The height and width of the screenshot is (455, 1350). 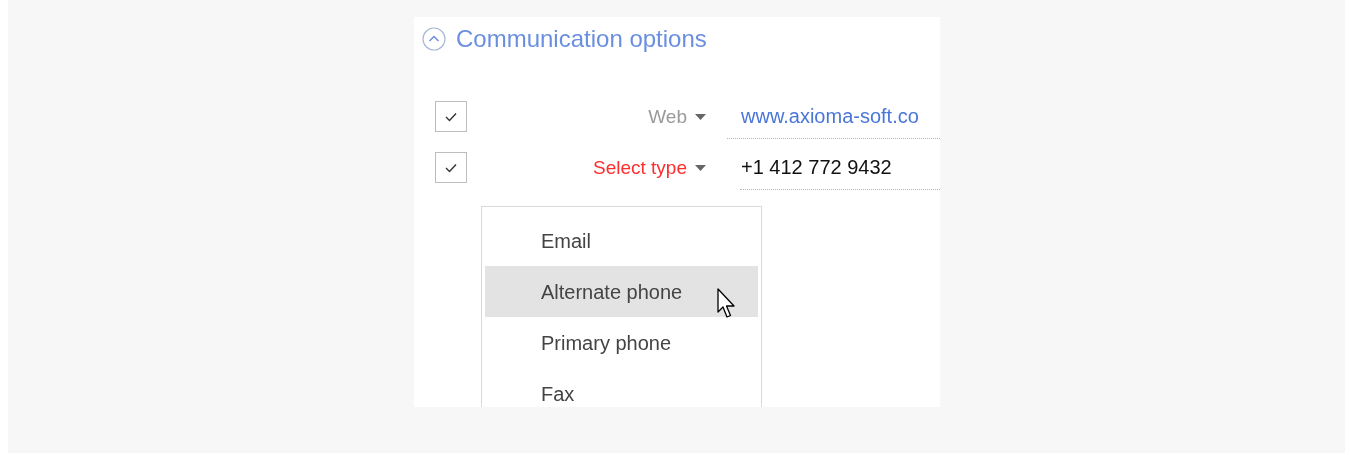 I want to click on phone-field: +1 412 772 9432, so click(x=840, y=167).